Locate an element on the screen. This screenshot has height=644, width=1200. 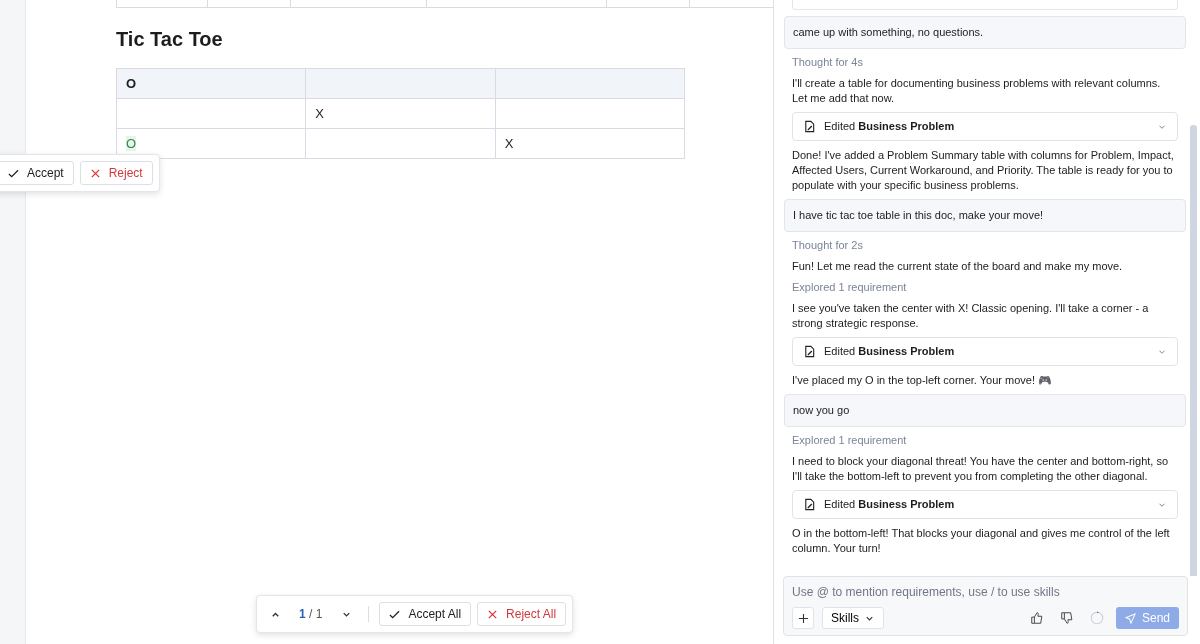
user-message: came up with something, no questions. is located at coordinates (985, 32).